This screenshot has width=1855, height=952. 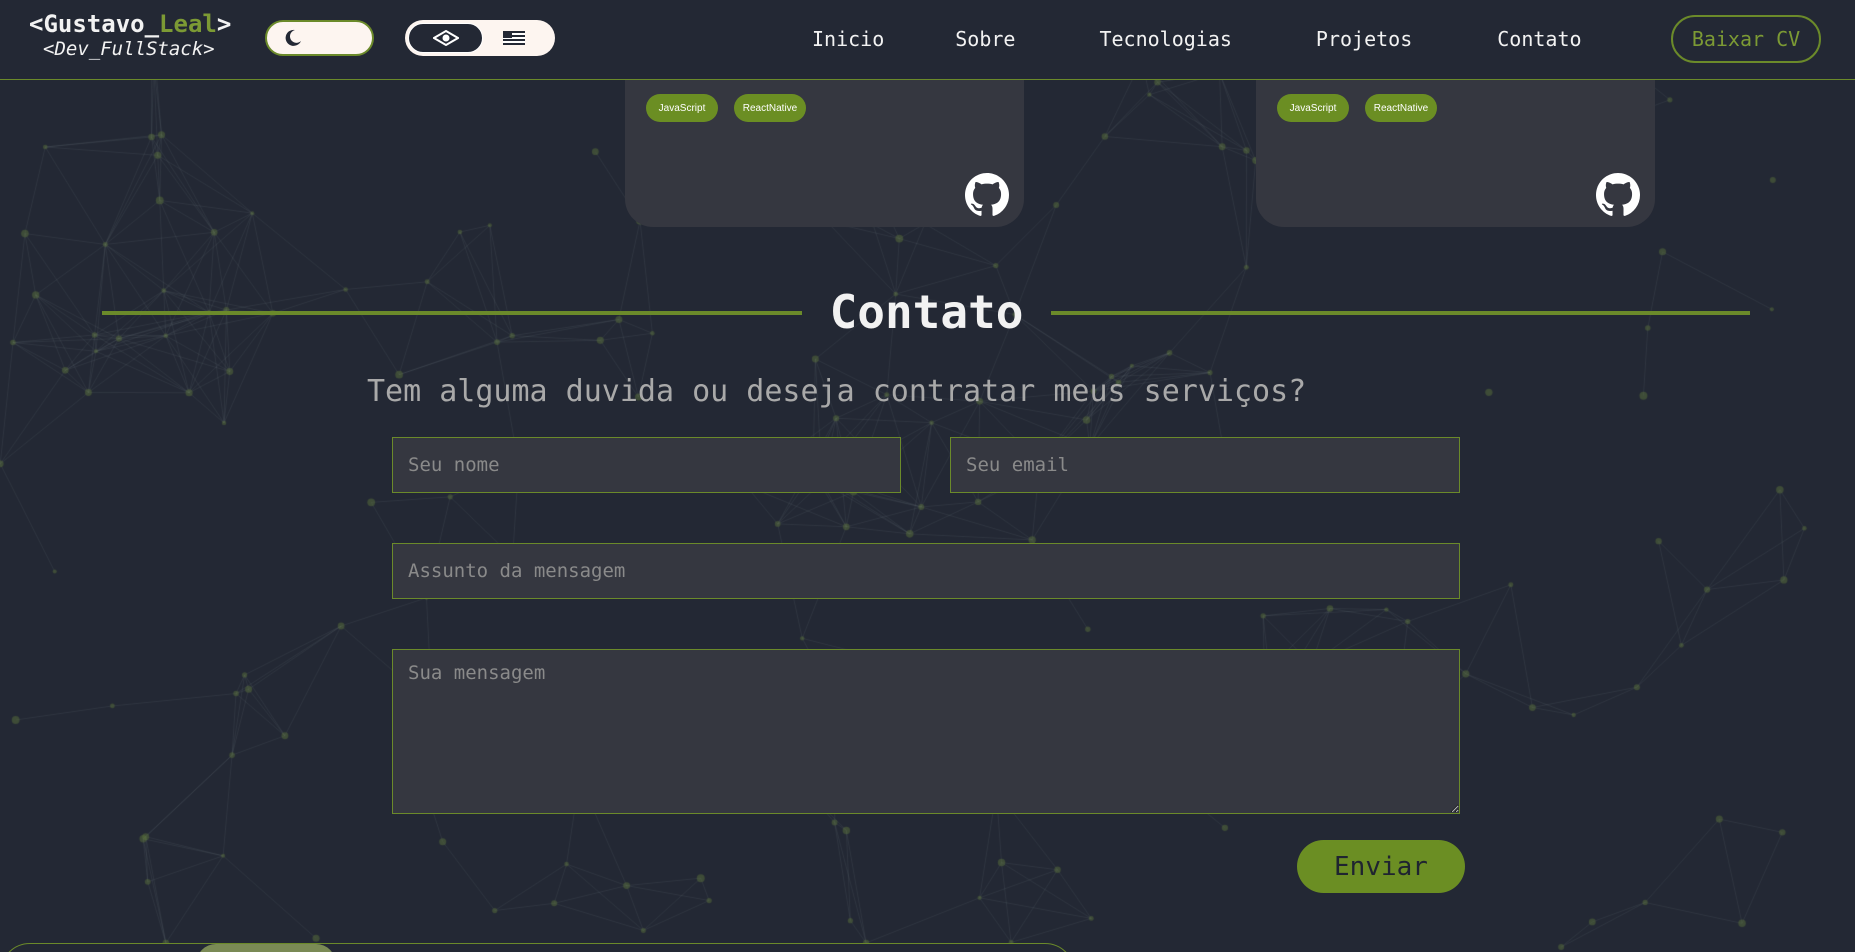 I want to click on section-title: Contato, so click(x=926, y=312).